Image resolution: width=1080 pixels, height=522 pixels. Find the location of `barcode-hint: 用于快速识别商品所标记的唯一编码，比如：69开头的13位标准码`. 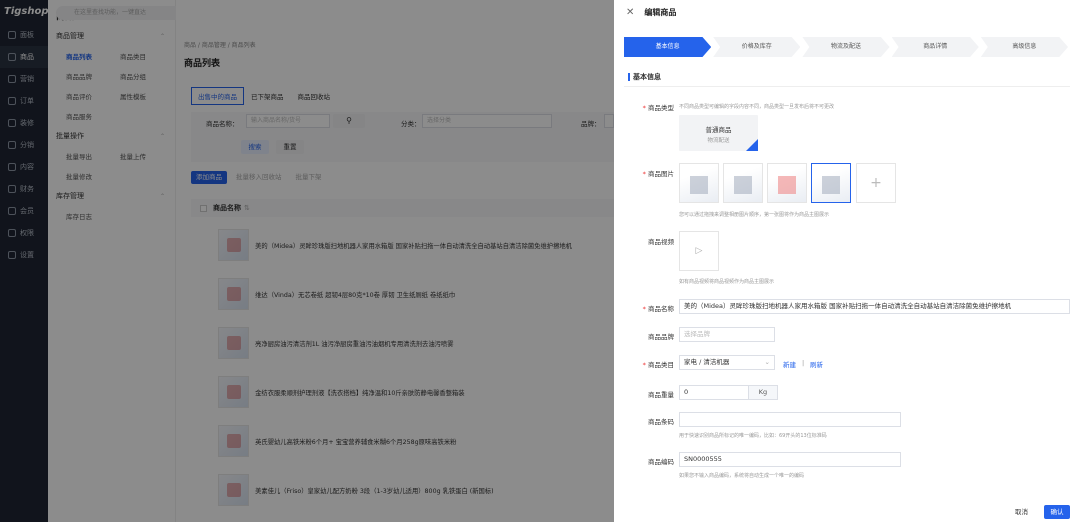

barcode-hint: 用于快速识别商品所标记的唯一编码，比如：69开头的13位标准码 is located at coordinates (753, 436).